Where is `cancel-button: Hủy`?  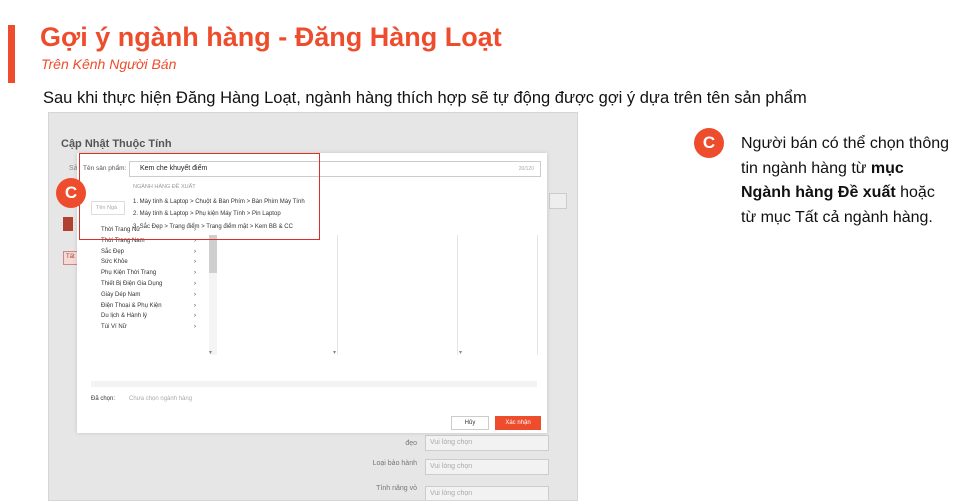 cancel-button: Hủy is located at coordinates (470, 423).